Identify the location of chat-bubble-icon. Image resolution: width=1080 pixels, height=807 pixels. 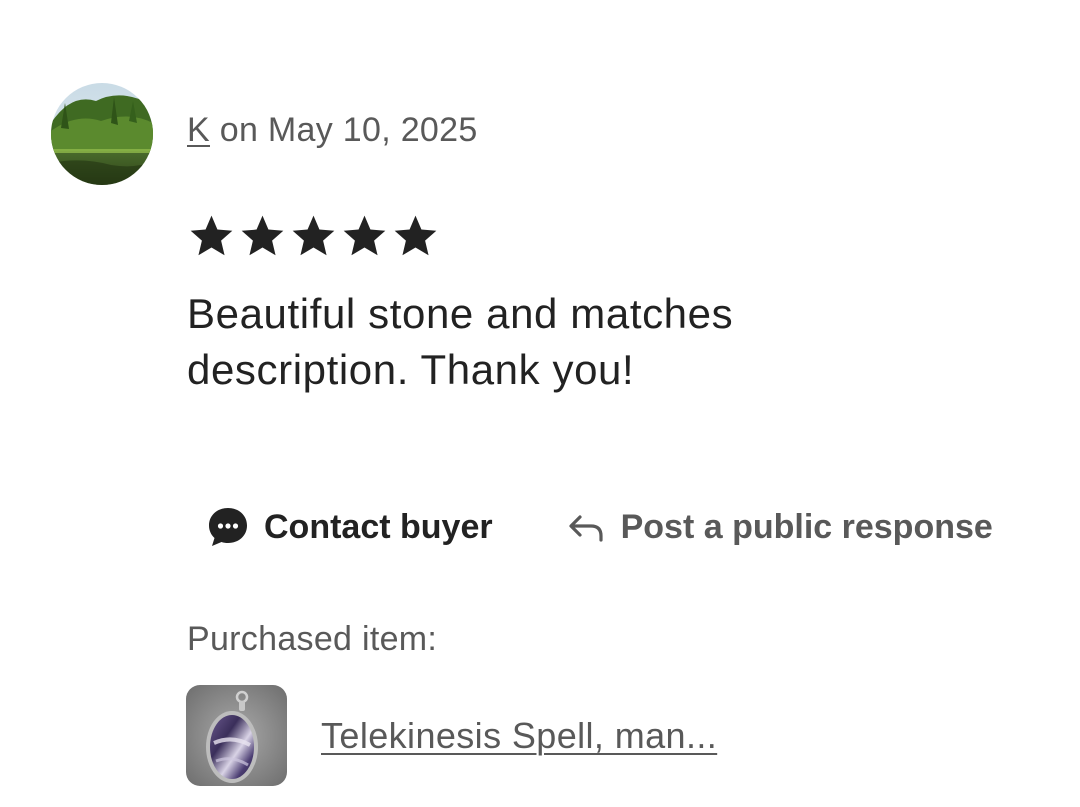
(228, 527).